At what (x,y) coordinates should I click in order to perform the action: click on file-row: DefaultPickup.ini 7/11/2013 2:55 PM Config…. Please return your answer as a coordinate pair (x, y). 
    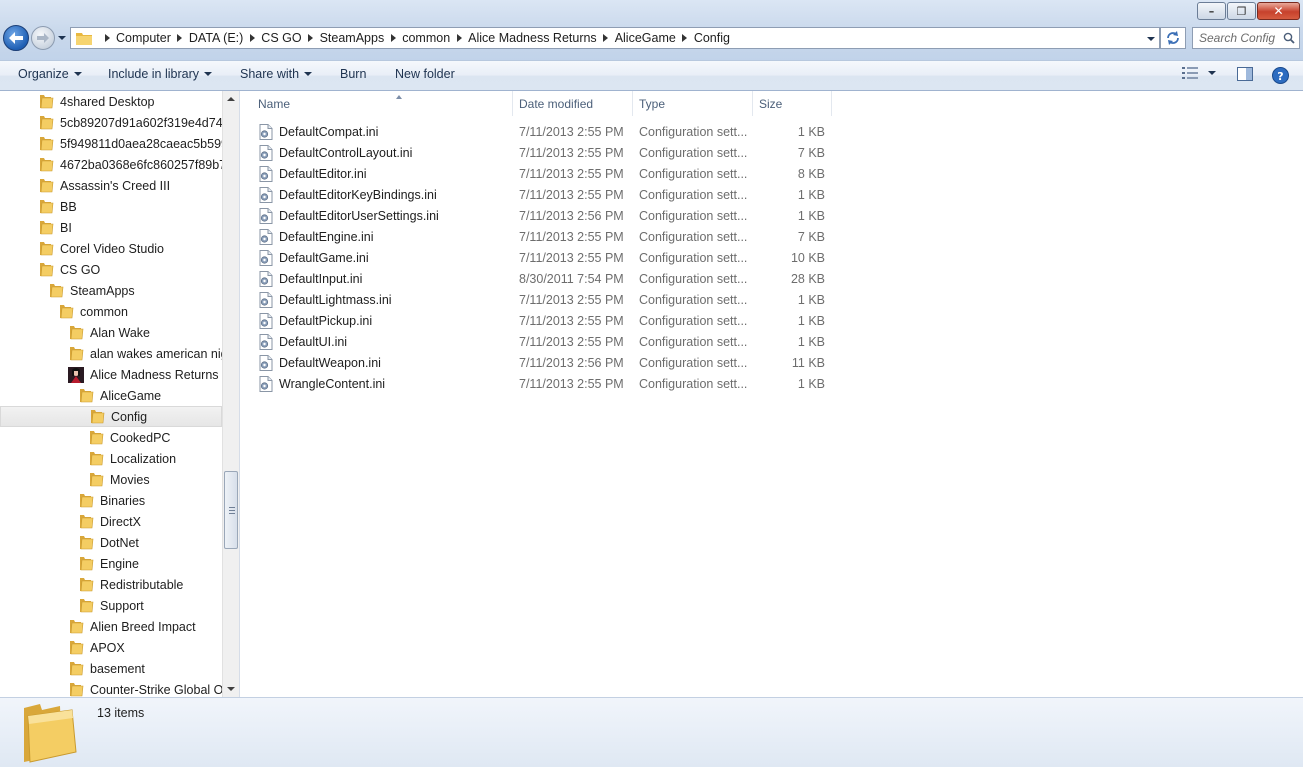
    Looking at the image, I should click on (546, 321).